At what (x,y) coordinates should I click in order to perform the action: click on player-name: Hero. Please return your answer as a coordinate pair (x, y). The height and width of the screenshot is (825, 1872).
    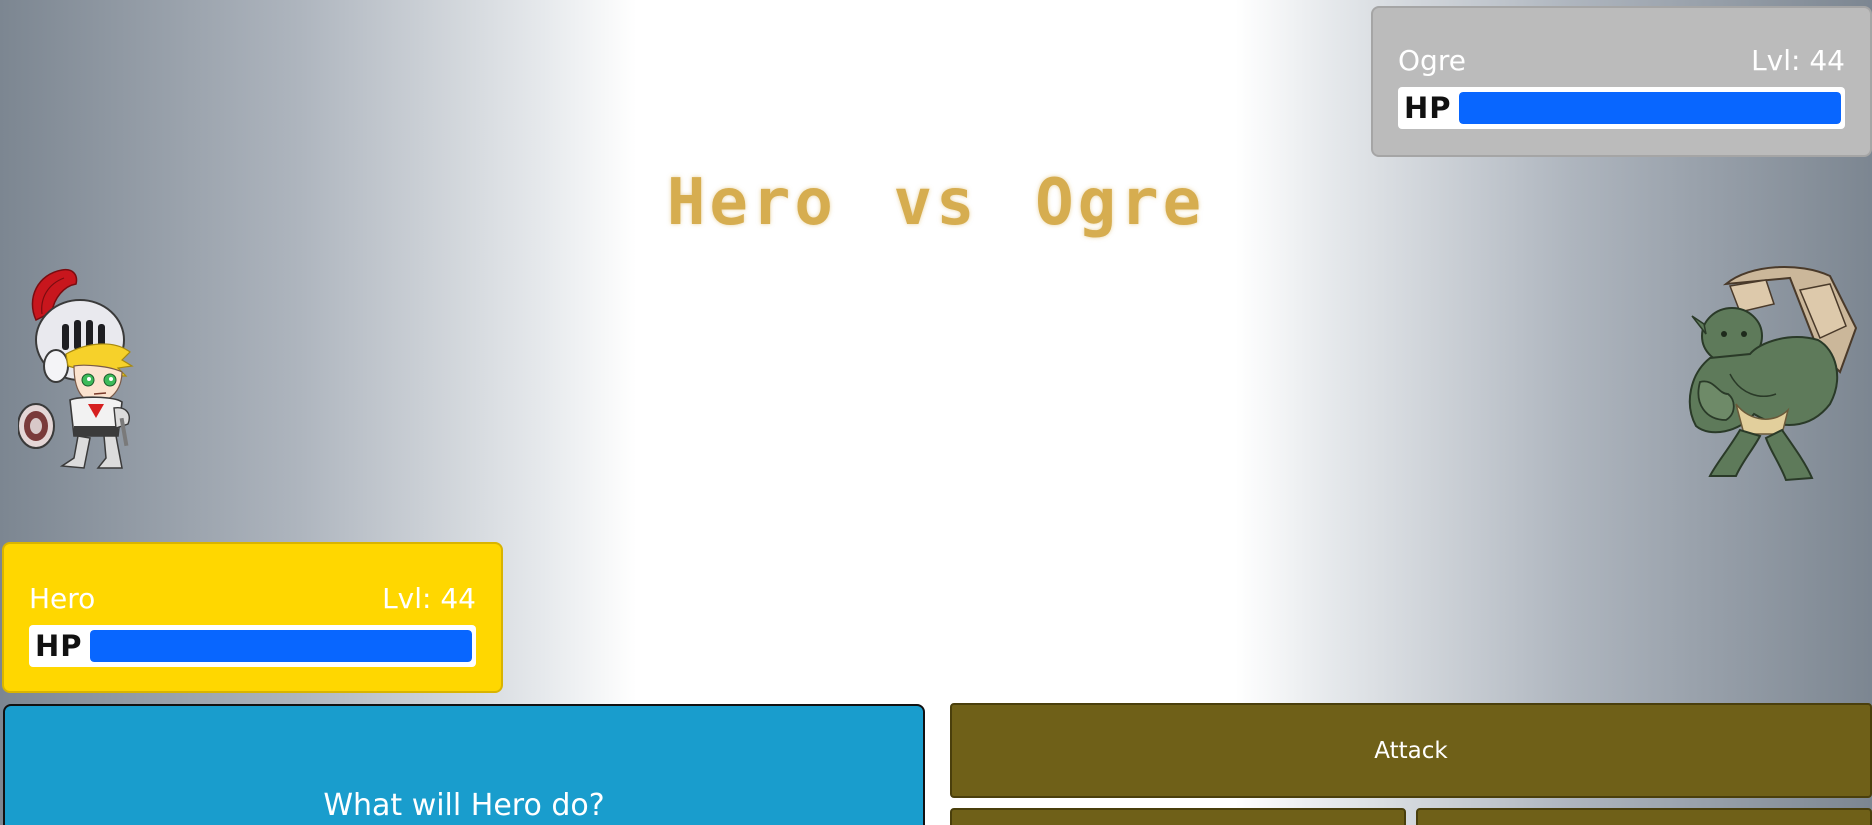
    Looking at the image, I should click on (62, 598).